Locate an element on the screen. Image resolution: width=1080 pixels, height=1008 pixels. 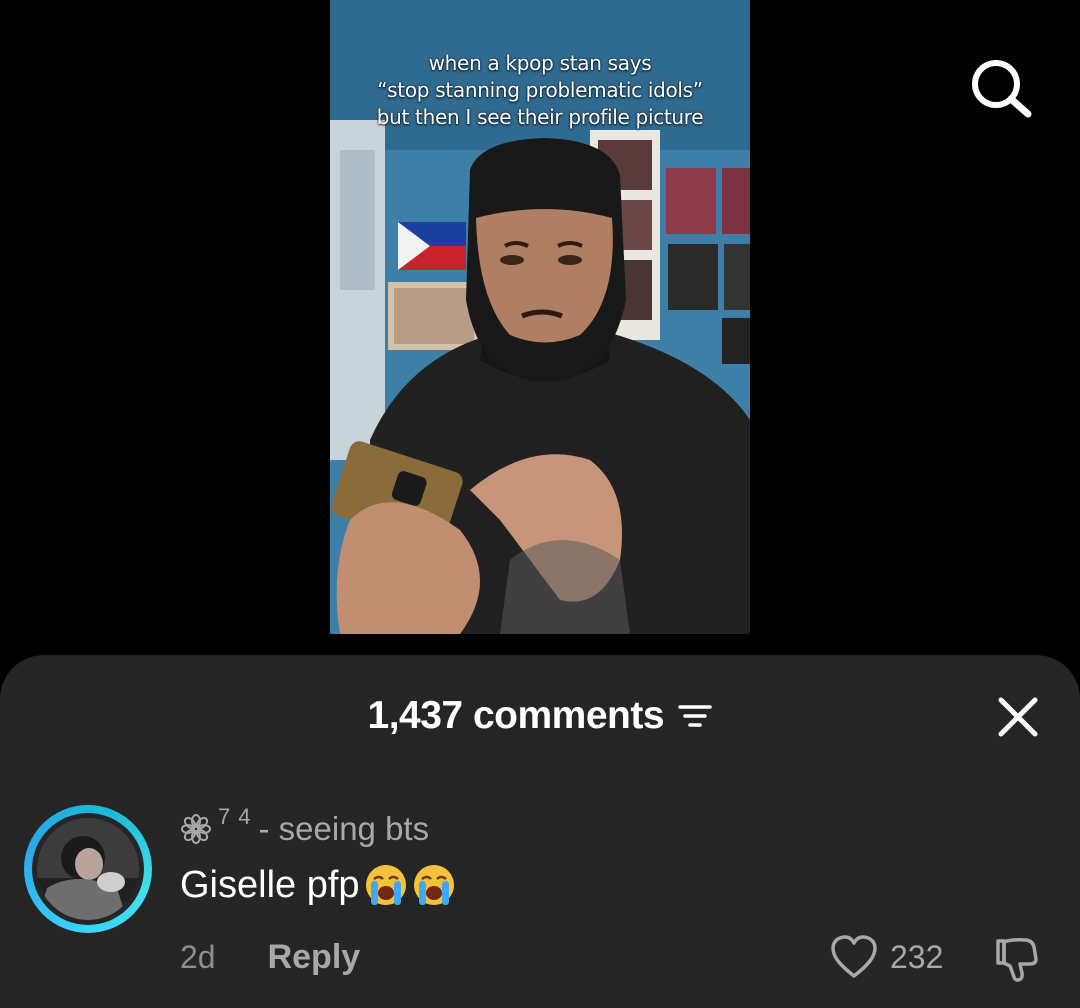
search-button is located at coordinates (1001, 87).